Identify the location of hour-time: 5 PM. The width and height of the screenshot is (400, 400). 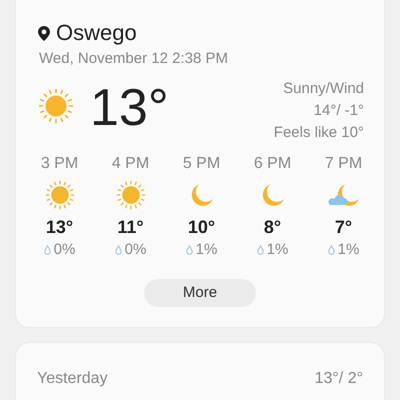
(201, 164).